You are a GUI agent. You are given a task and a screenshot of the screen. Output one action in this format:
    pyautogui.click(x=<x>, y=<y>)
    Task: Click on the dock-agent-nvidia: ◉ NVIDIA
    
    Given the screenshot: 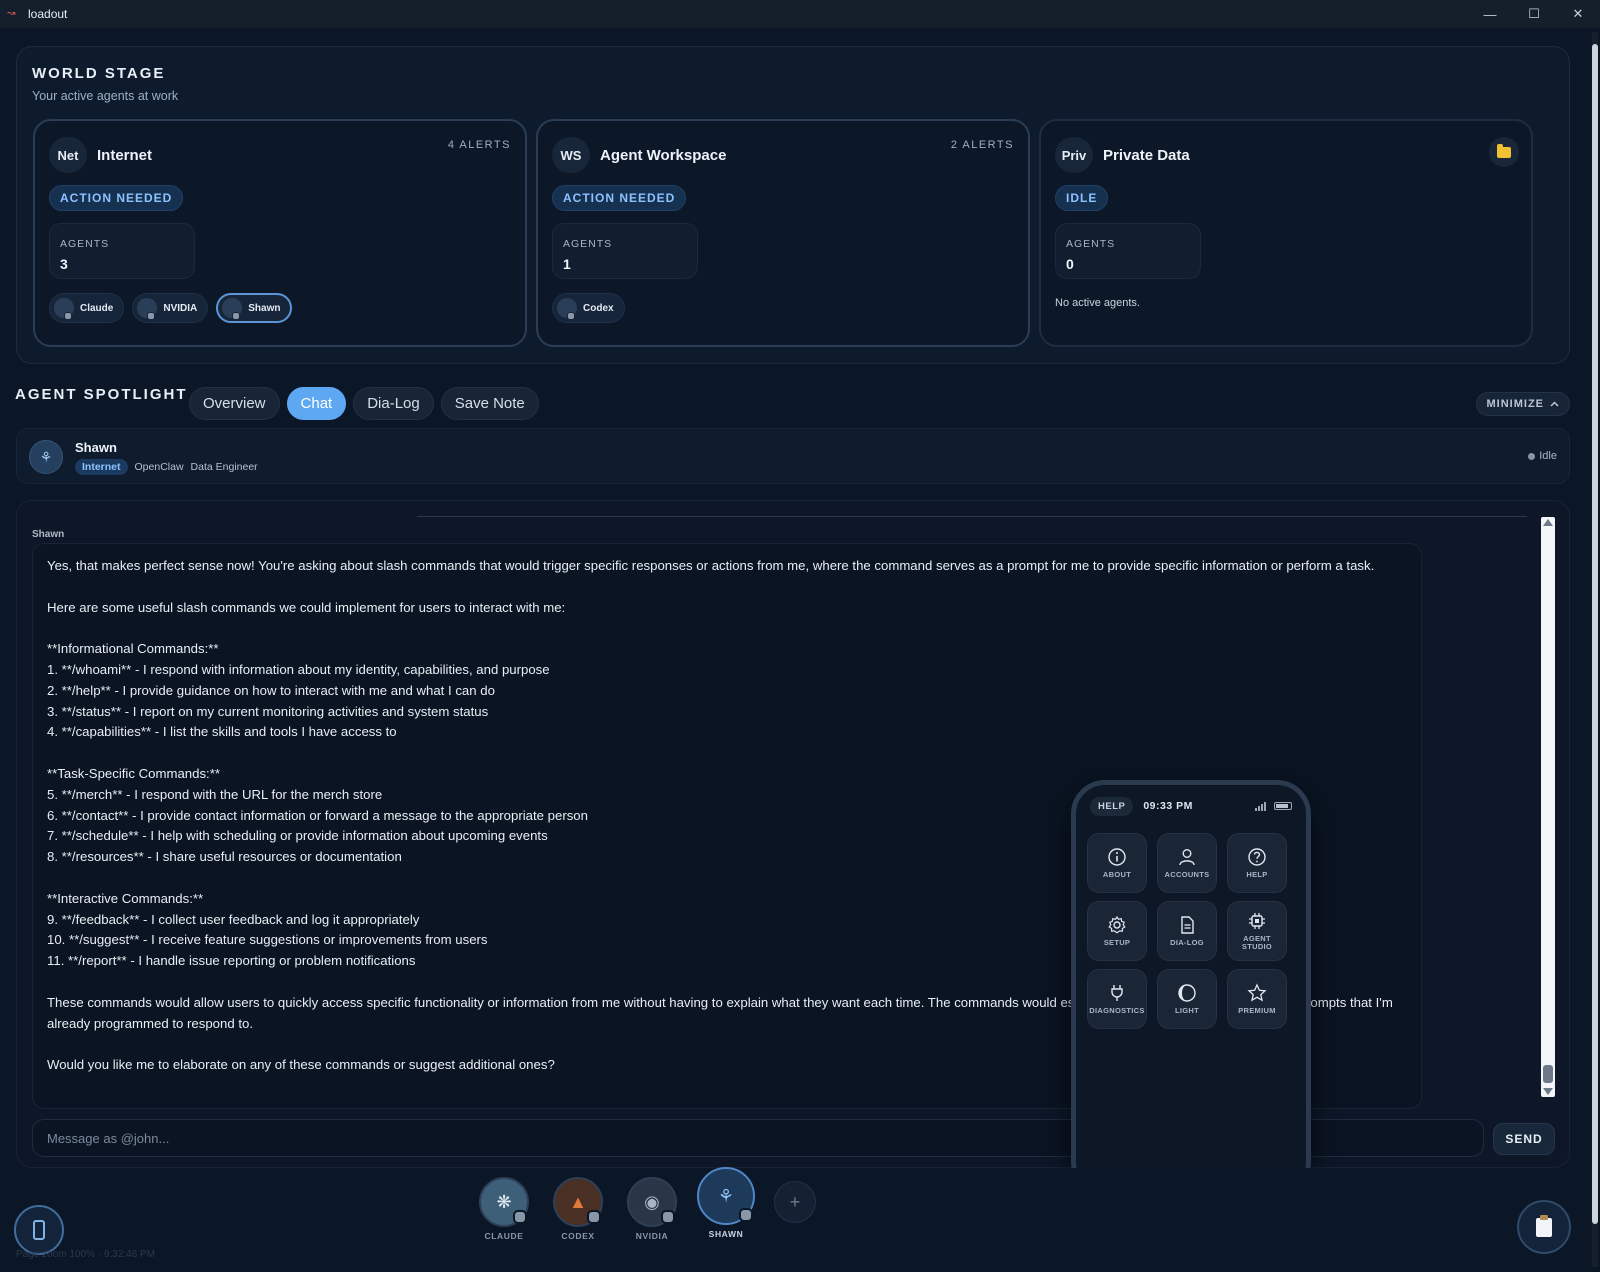 What is the action you would take?
    pyautogui.click(x=652, y=1209)
    